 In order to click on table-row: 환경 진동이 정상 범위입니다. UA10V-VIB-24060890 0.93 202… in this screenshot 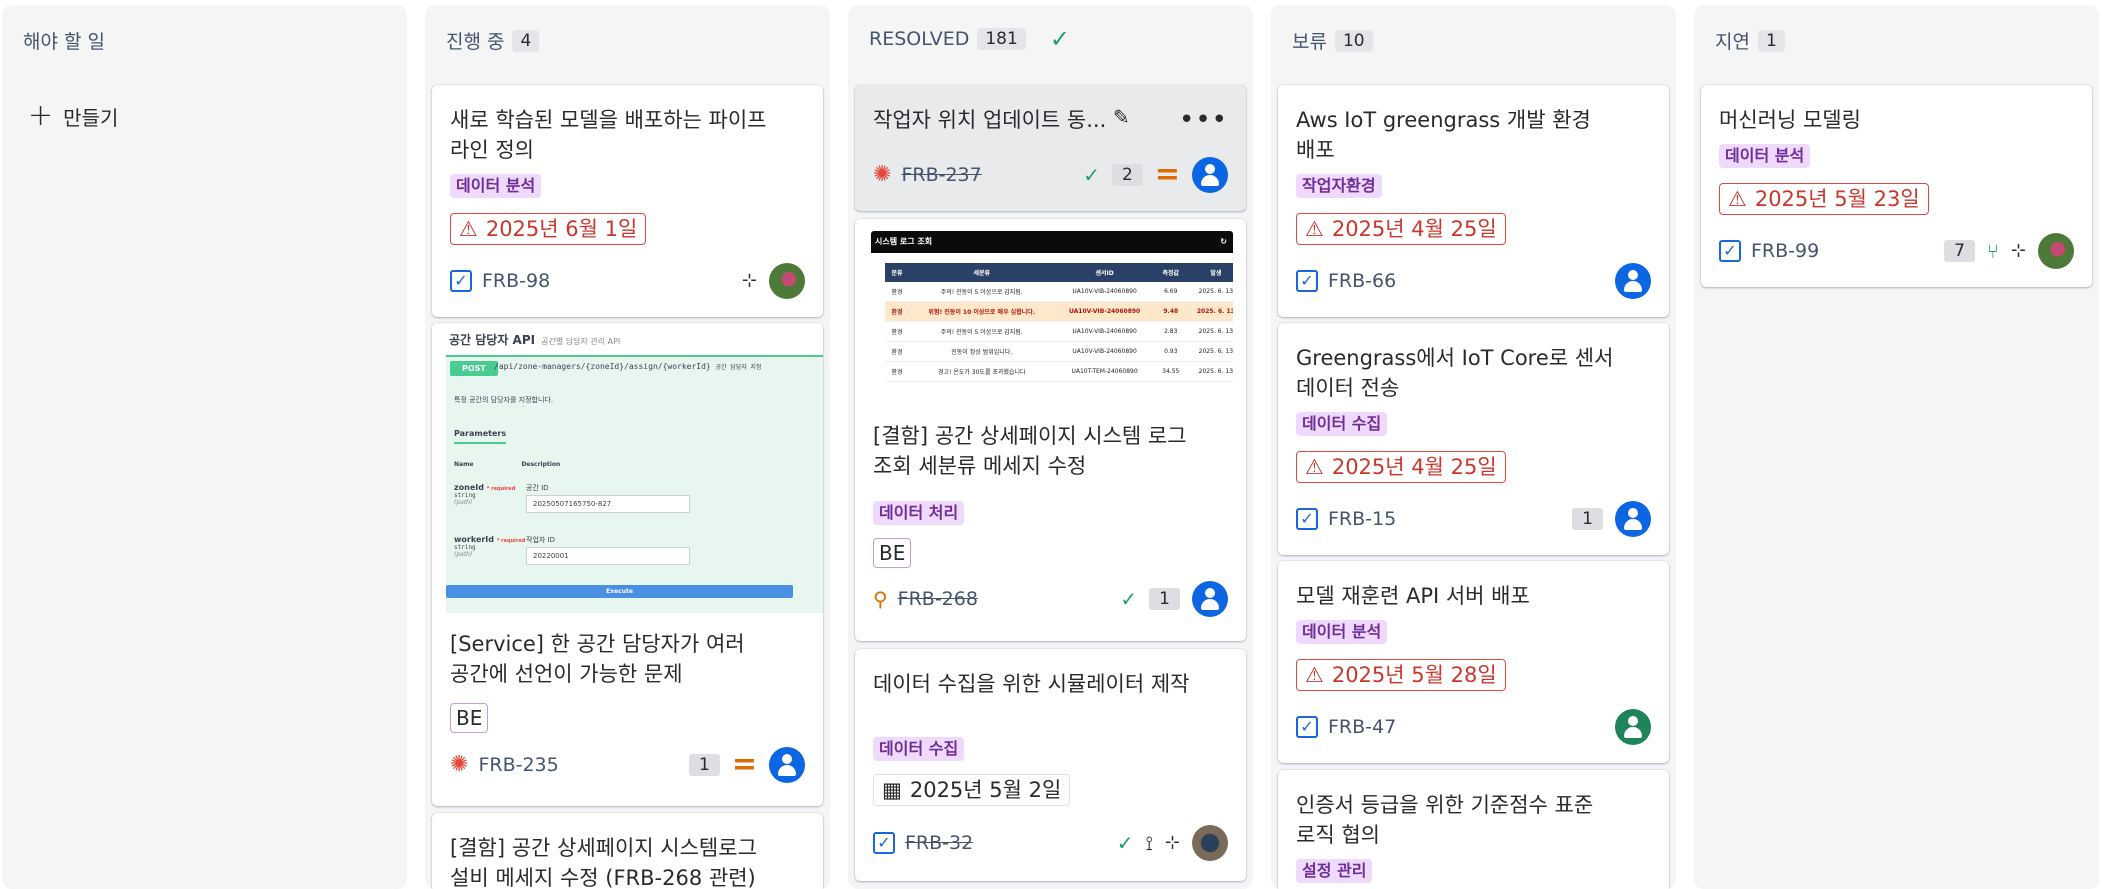, I will do `click(1059, 351)`.